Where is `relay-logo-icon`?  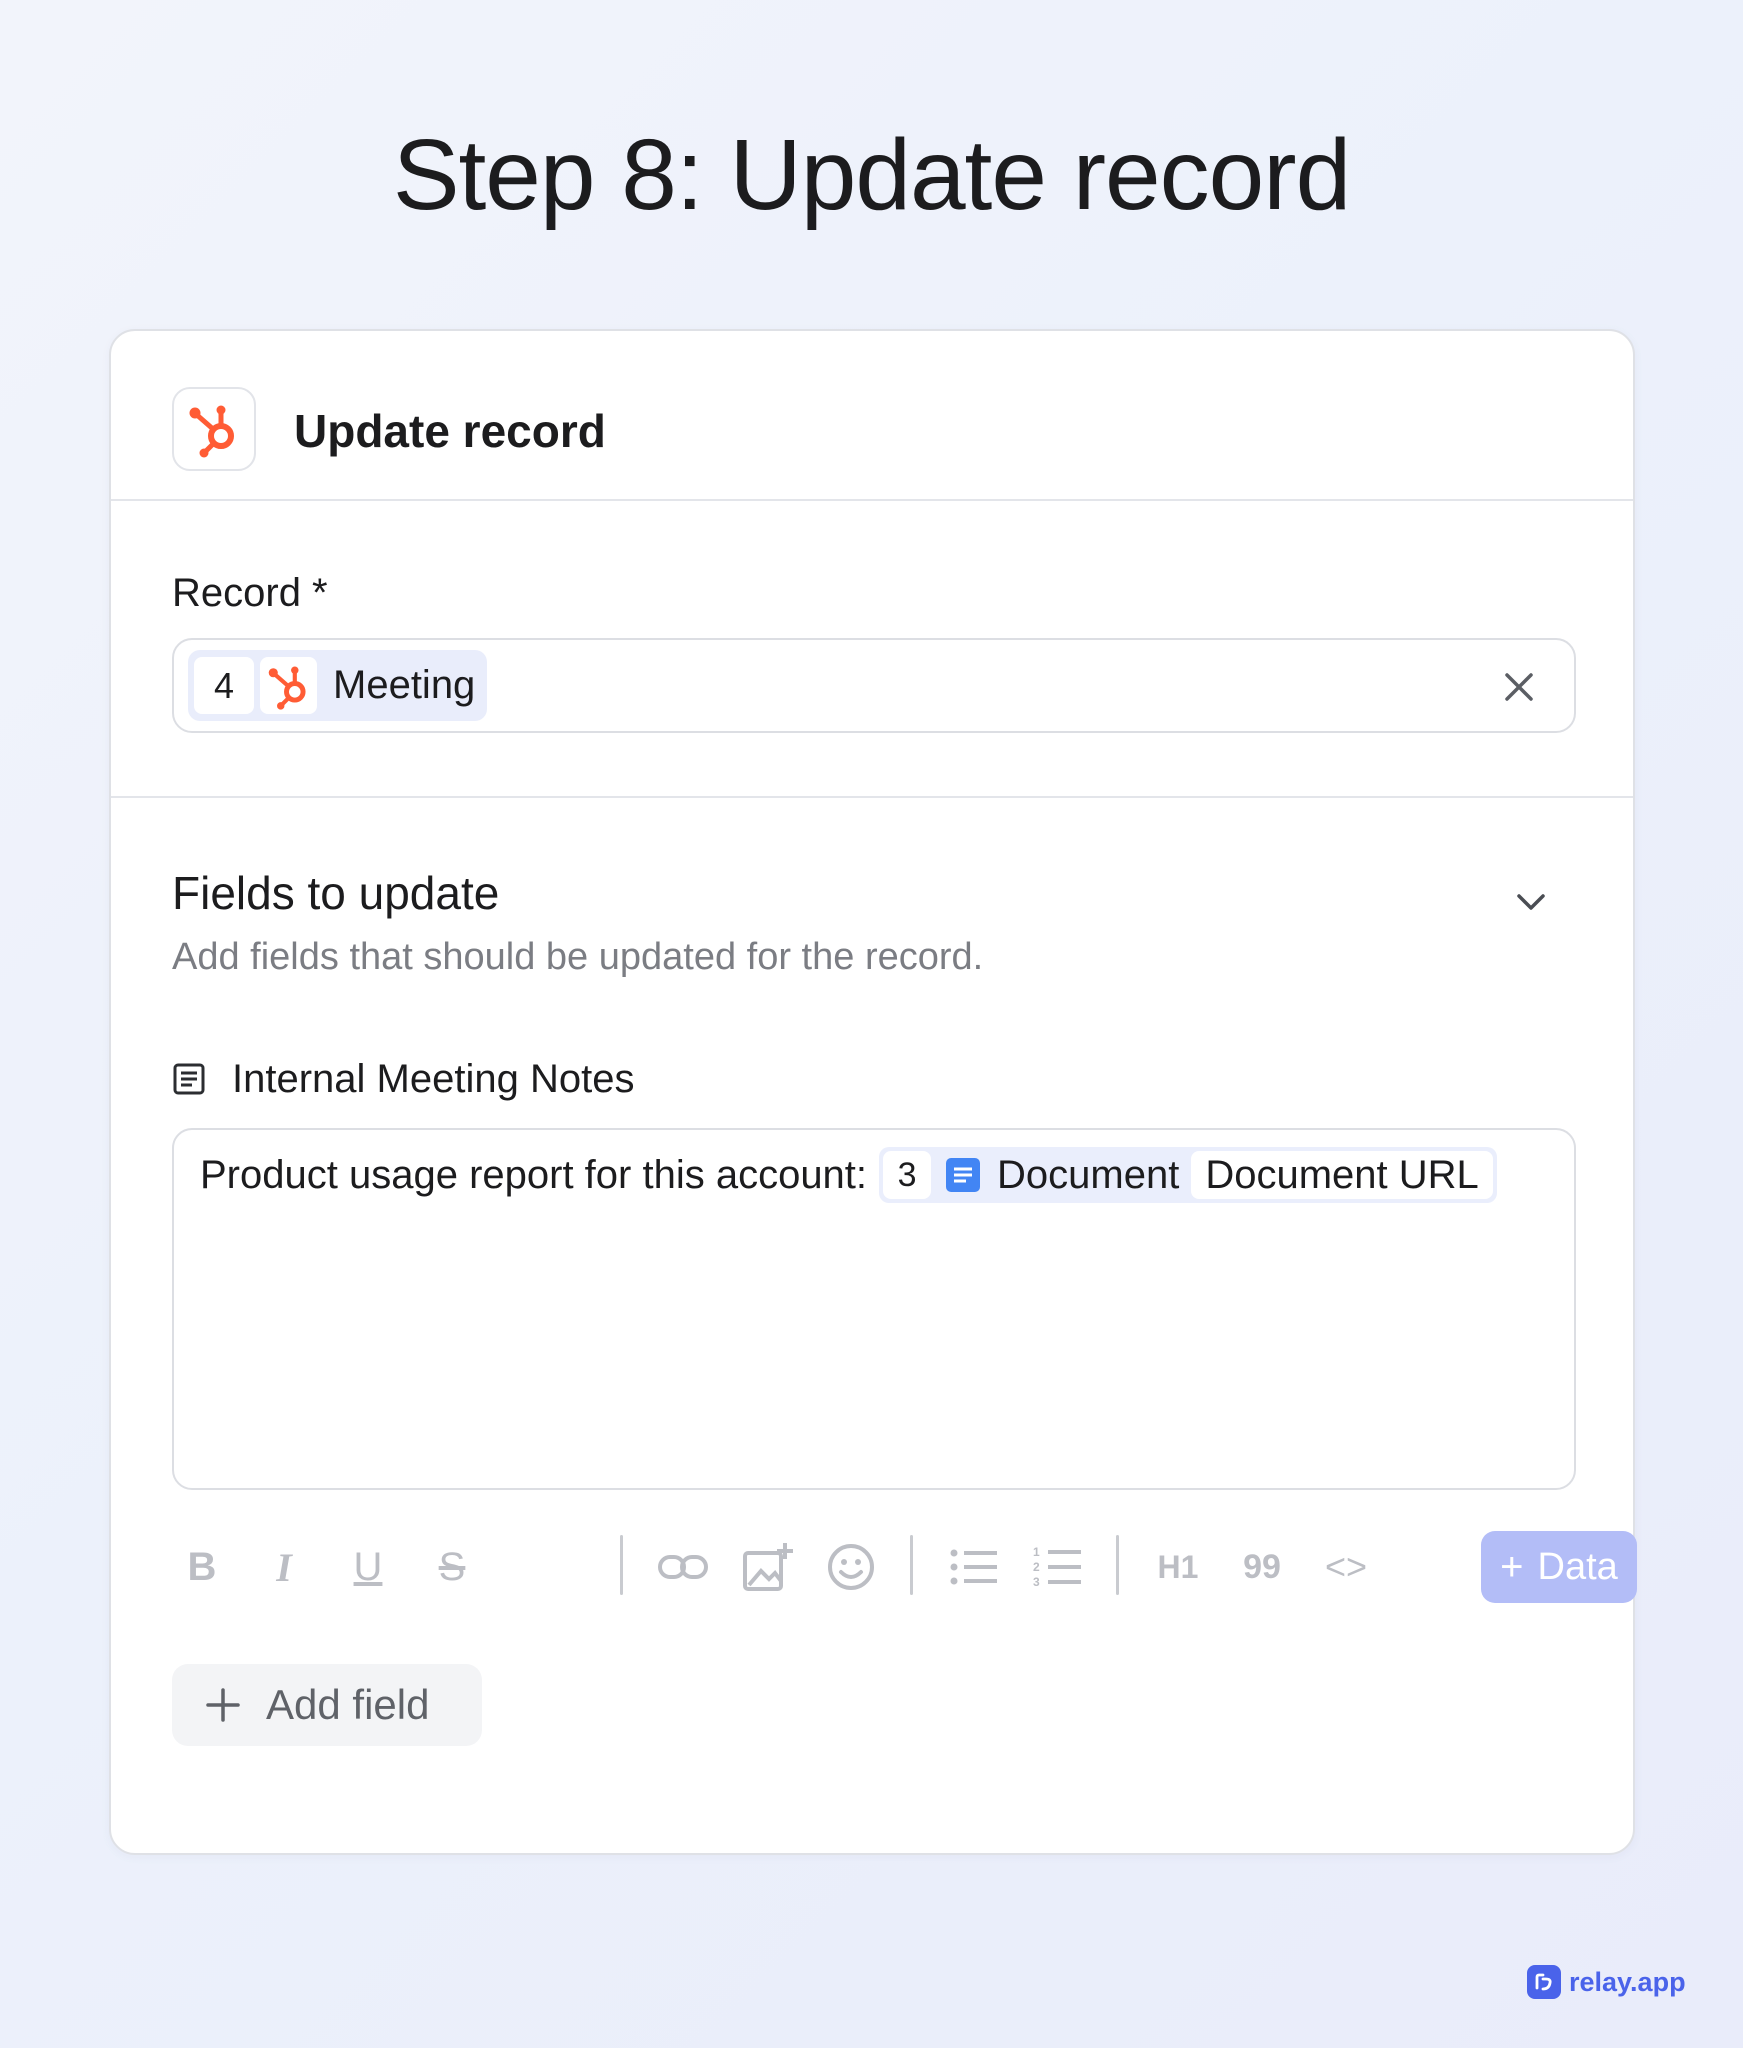 relay-logo-icon is located at coordinates (1544, 1982).